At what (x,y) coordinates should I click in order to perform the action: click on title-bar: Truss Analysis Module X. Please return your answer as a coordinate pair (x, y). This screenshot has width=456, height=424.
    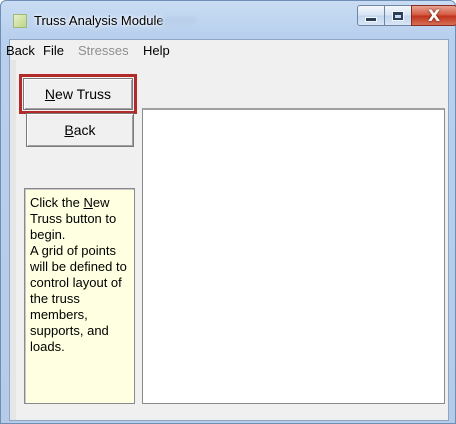
    Looking at the image, I should click on (228, 20).